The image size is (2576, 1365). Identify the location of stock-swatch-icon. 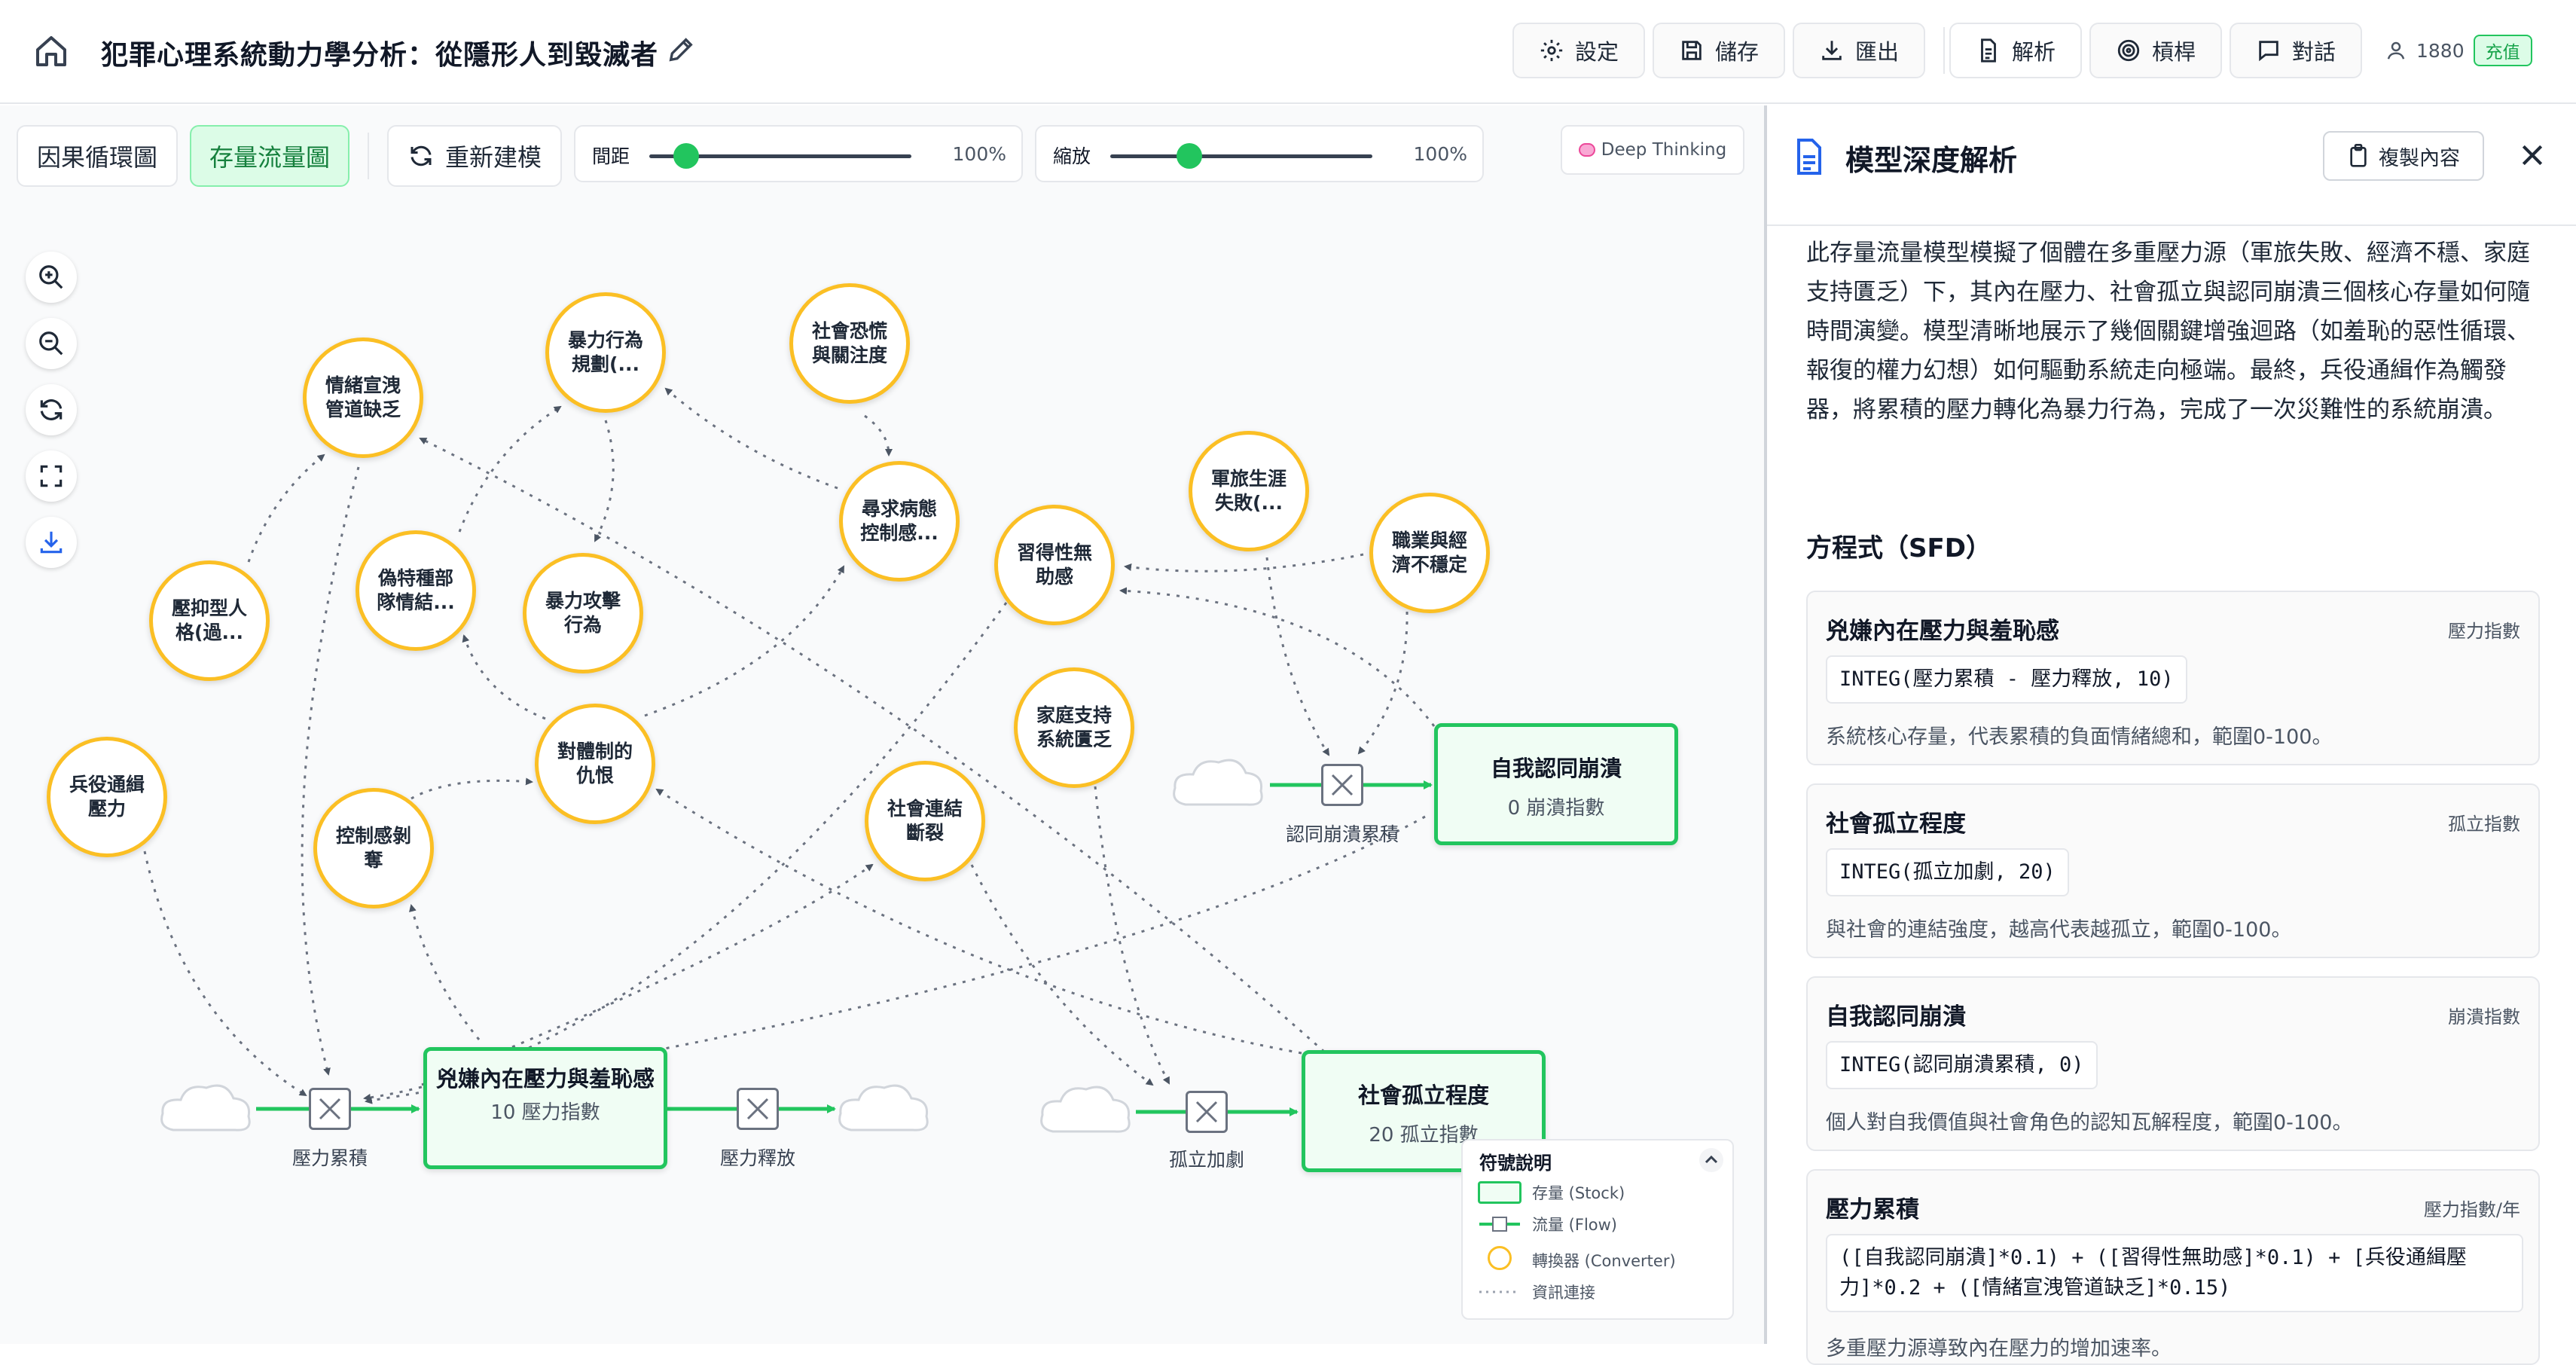
(1500, 1192).